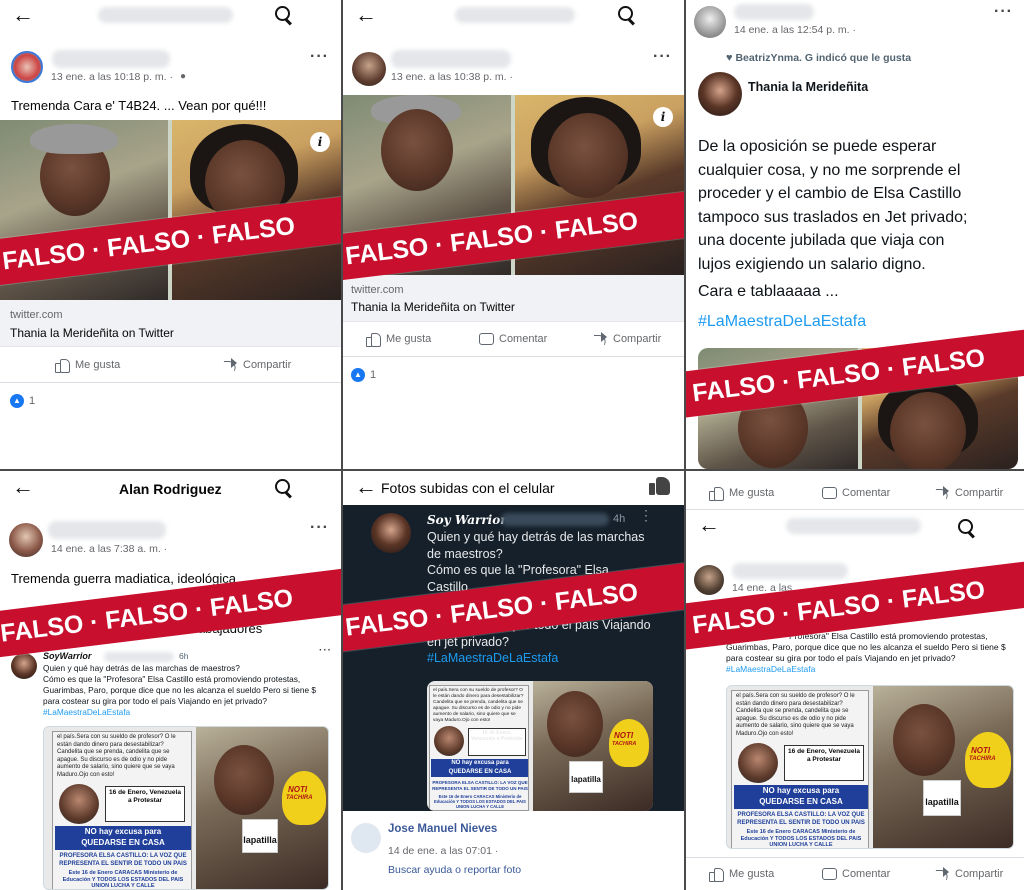  What do you see at coordinates (968, 874) in the screenshot?
I see `share-button-bottom: Compartir` at bounding box center [968, 874].